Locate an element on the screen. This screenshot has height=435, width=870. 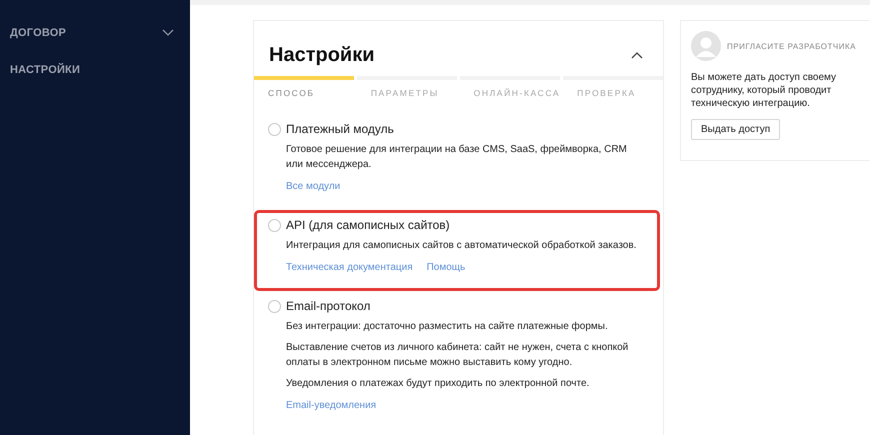
option-link: Все модули is located at coordinates (313, 186).